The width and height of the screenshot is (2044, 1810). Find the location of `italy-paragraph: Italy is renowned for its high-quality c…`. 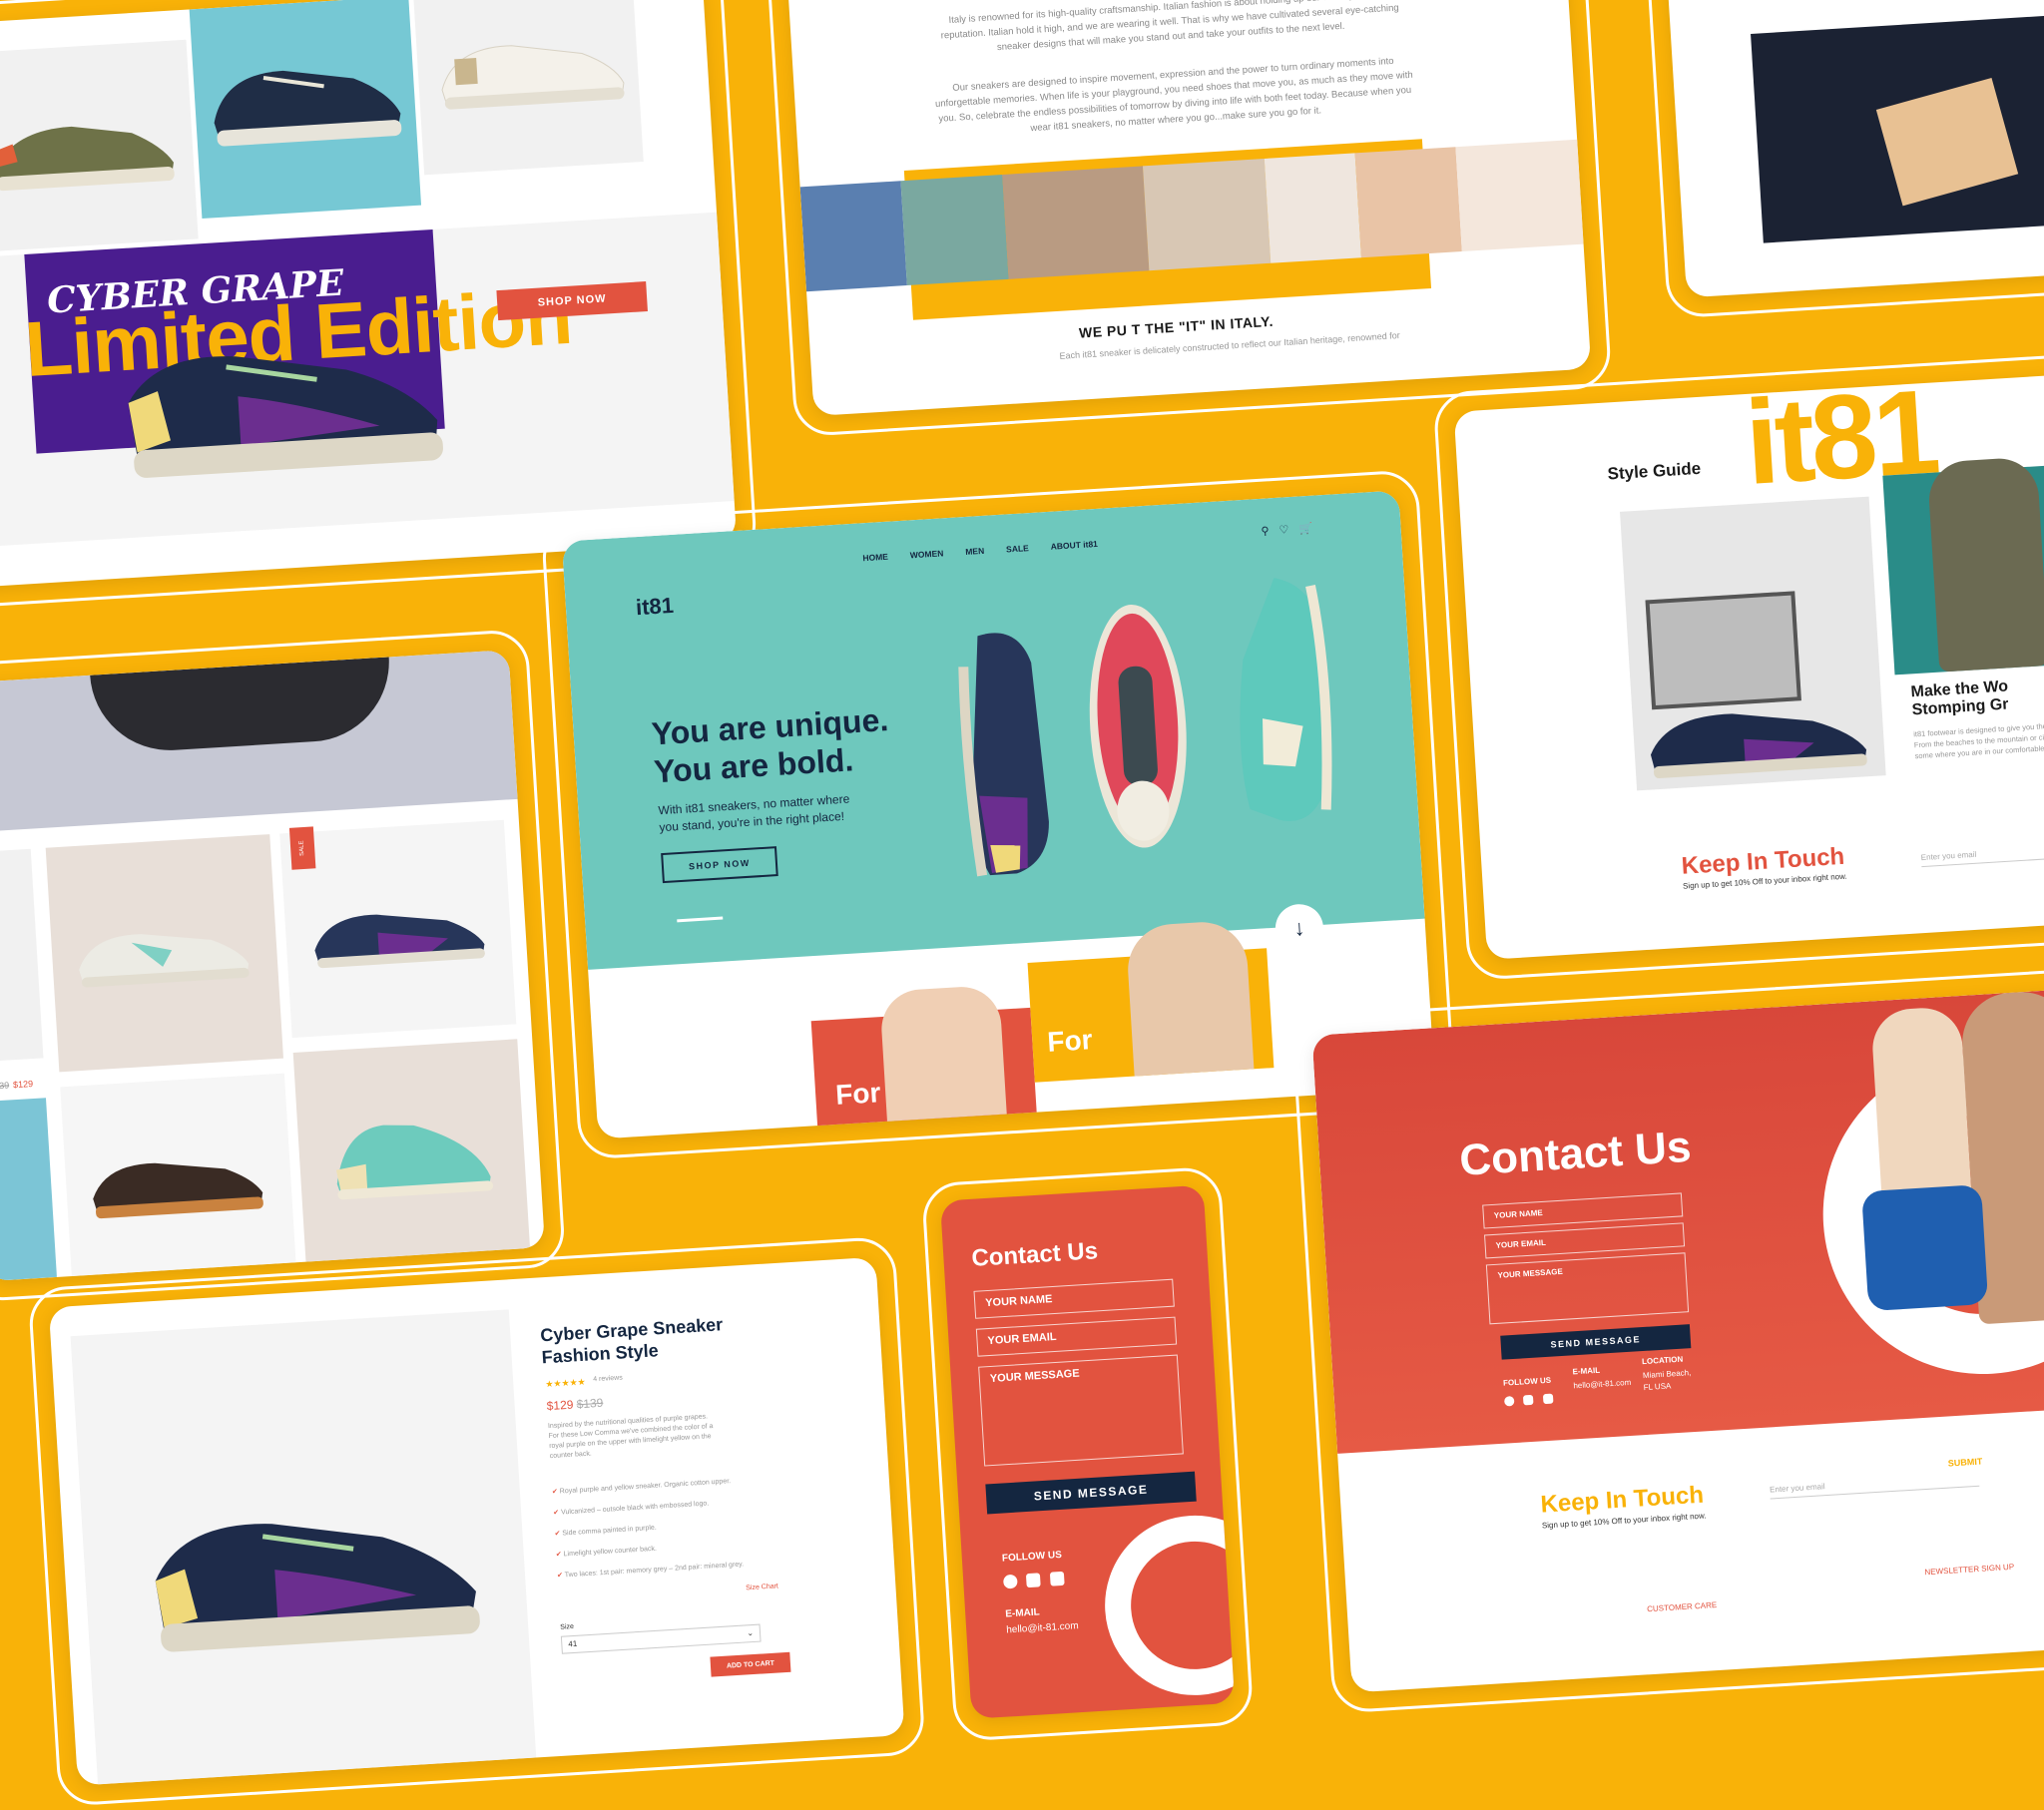

italy-paragraph: Italy is renowned for its high-quality c… is located at coordinates (1170, 27).